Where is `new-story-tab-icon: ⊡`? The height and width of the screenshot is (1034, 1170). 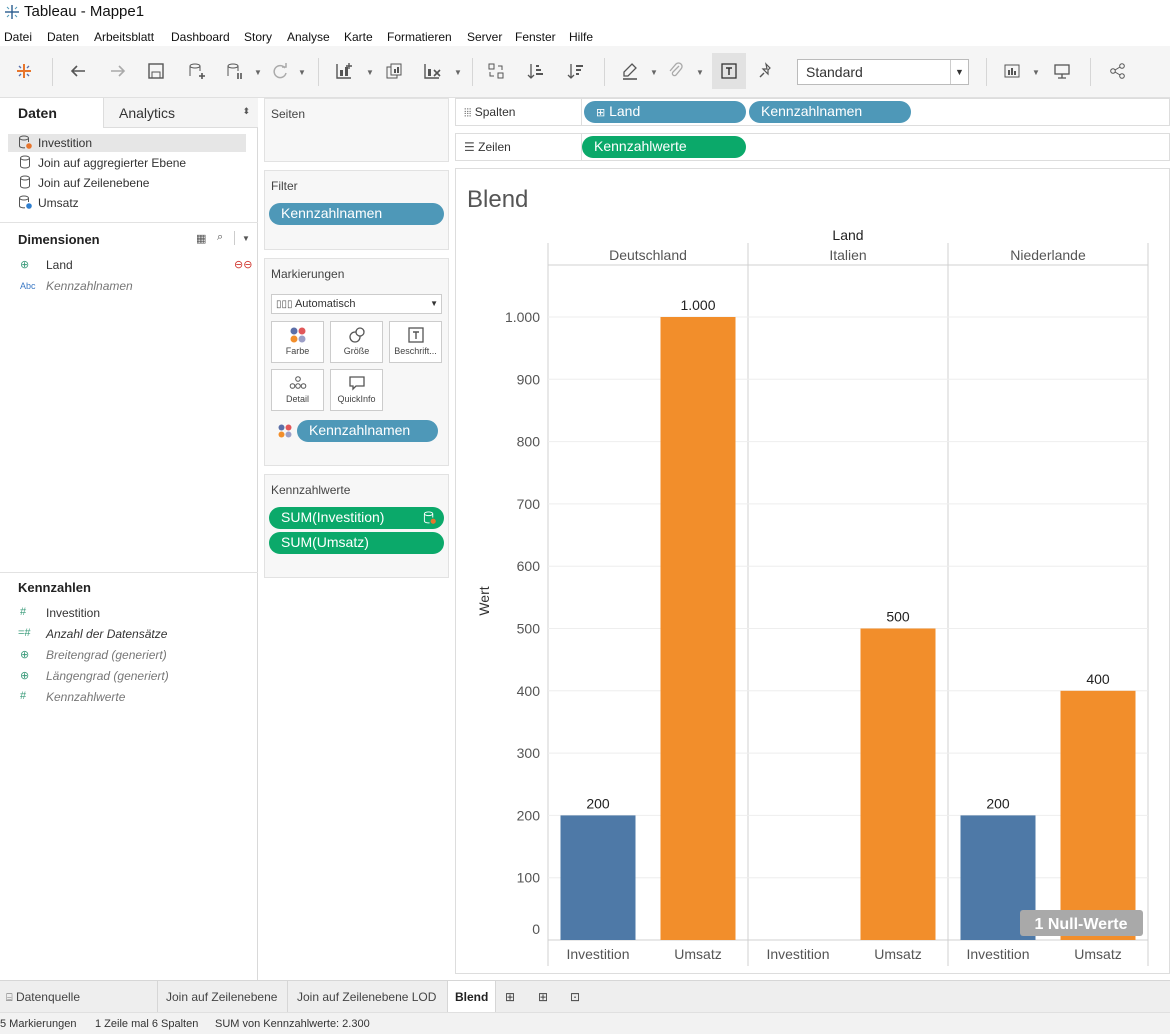
new-story-tab-icon: ⊡ is located at coordinates (578, 996).